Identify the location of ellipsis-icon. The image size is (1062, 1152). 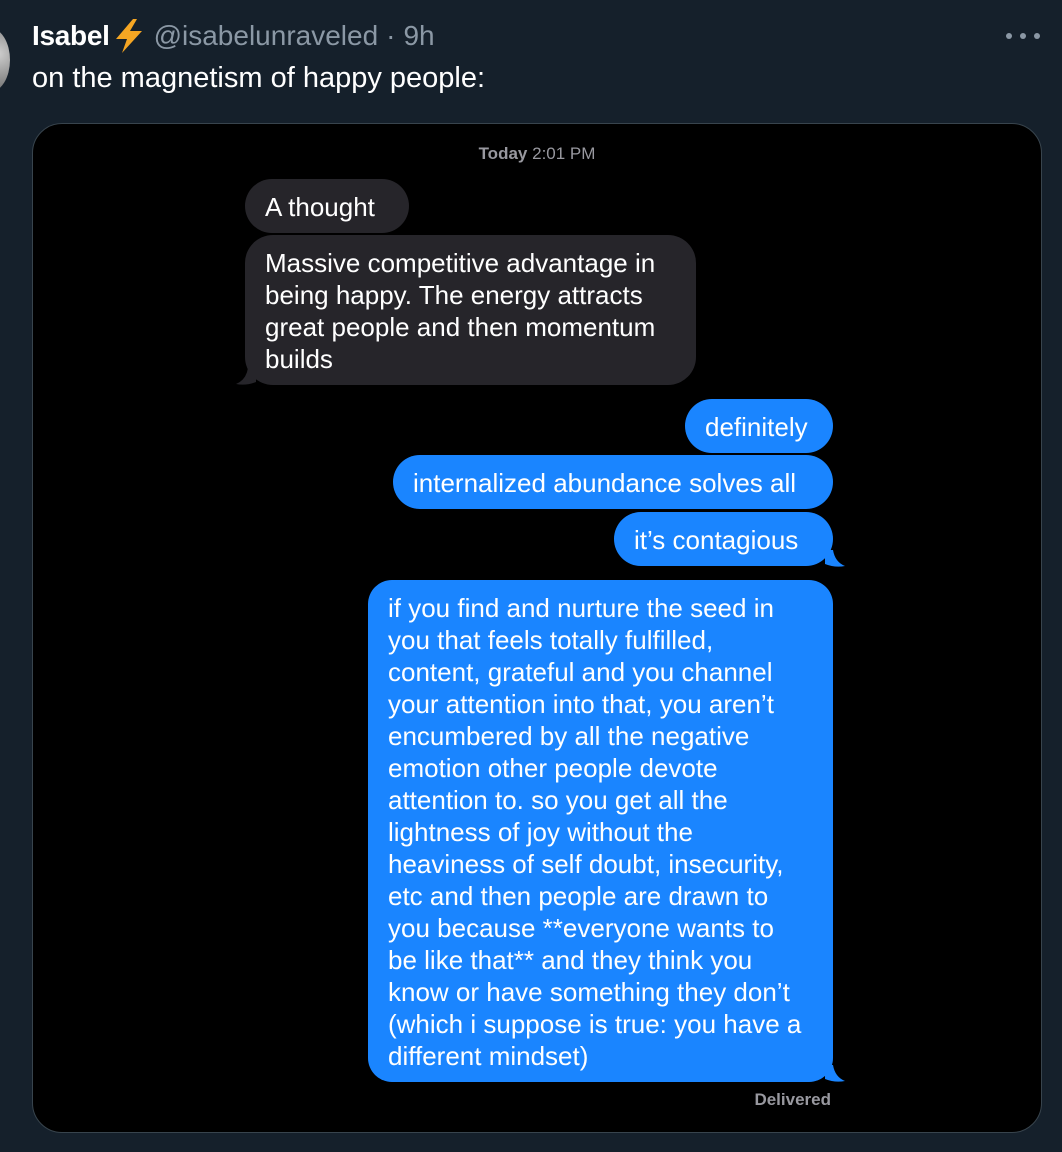
(1023, 36).